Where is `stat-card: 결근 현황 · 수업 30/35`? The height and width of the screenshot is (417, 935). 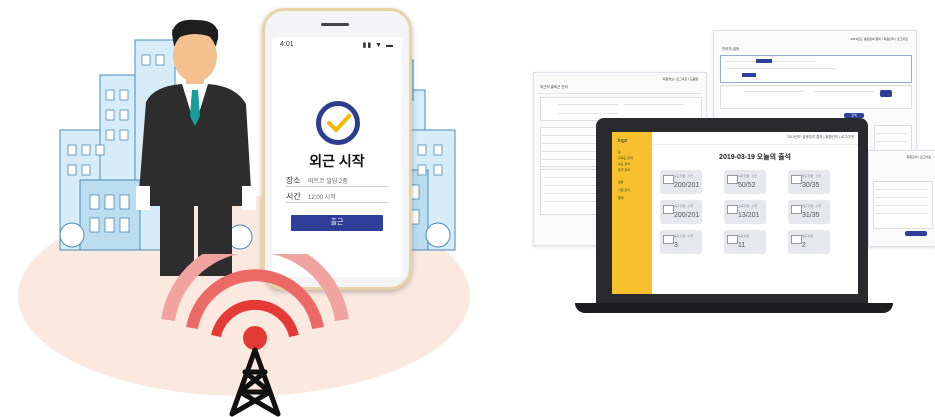
stat-card: 결근 현황 · 수업 30/35 is located at coordinates (809, 182).